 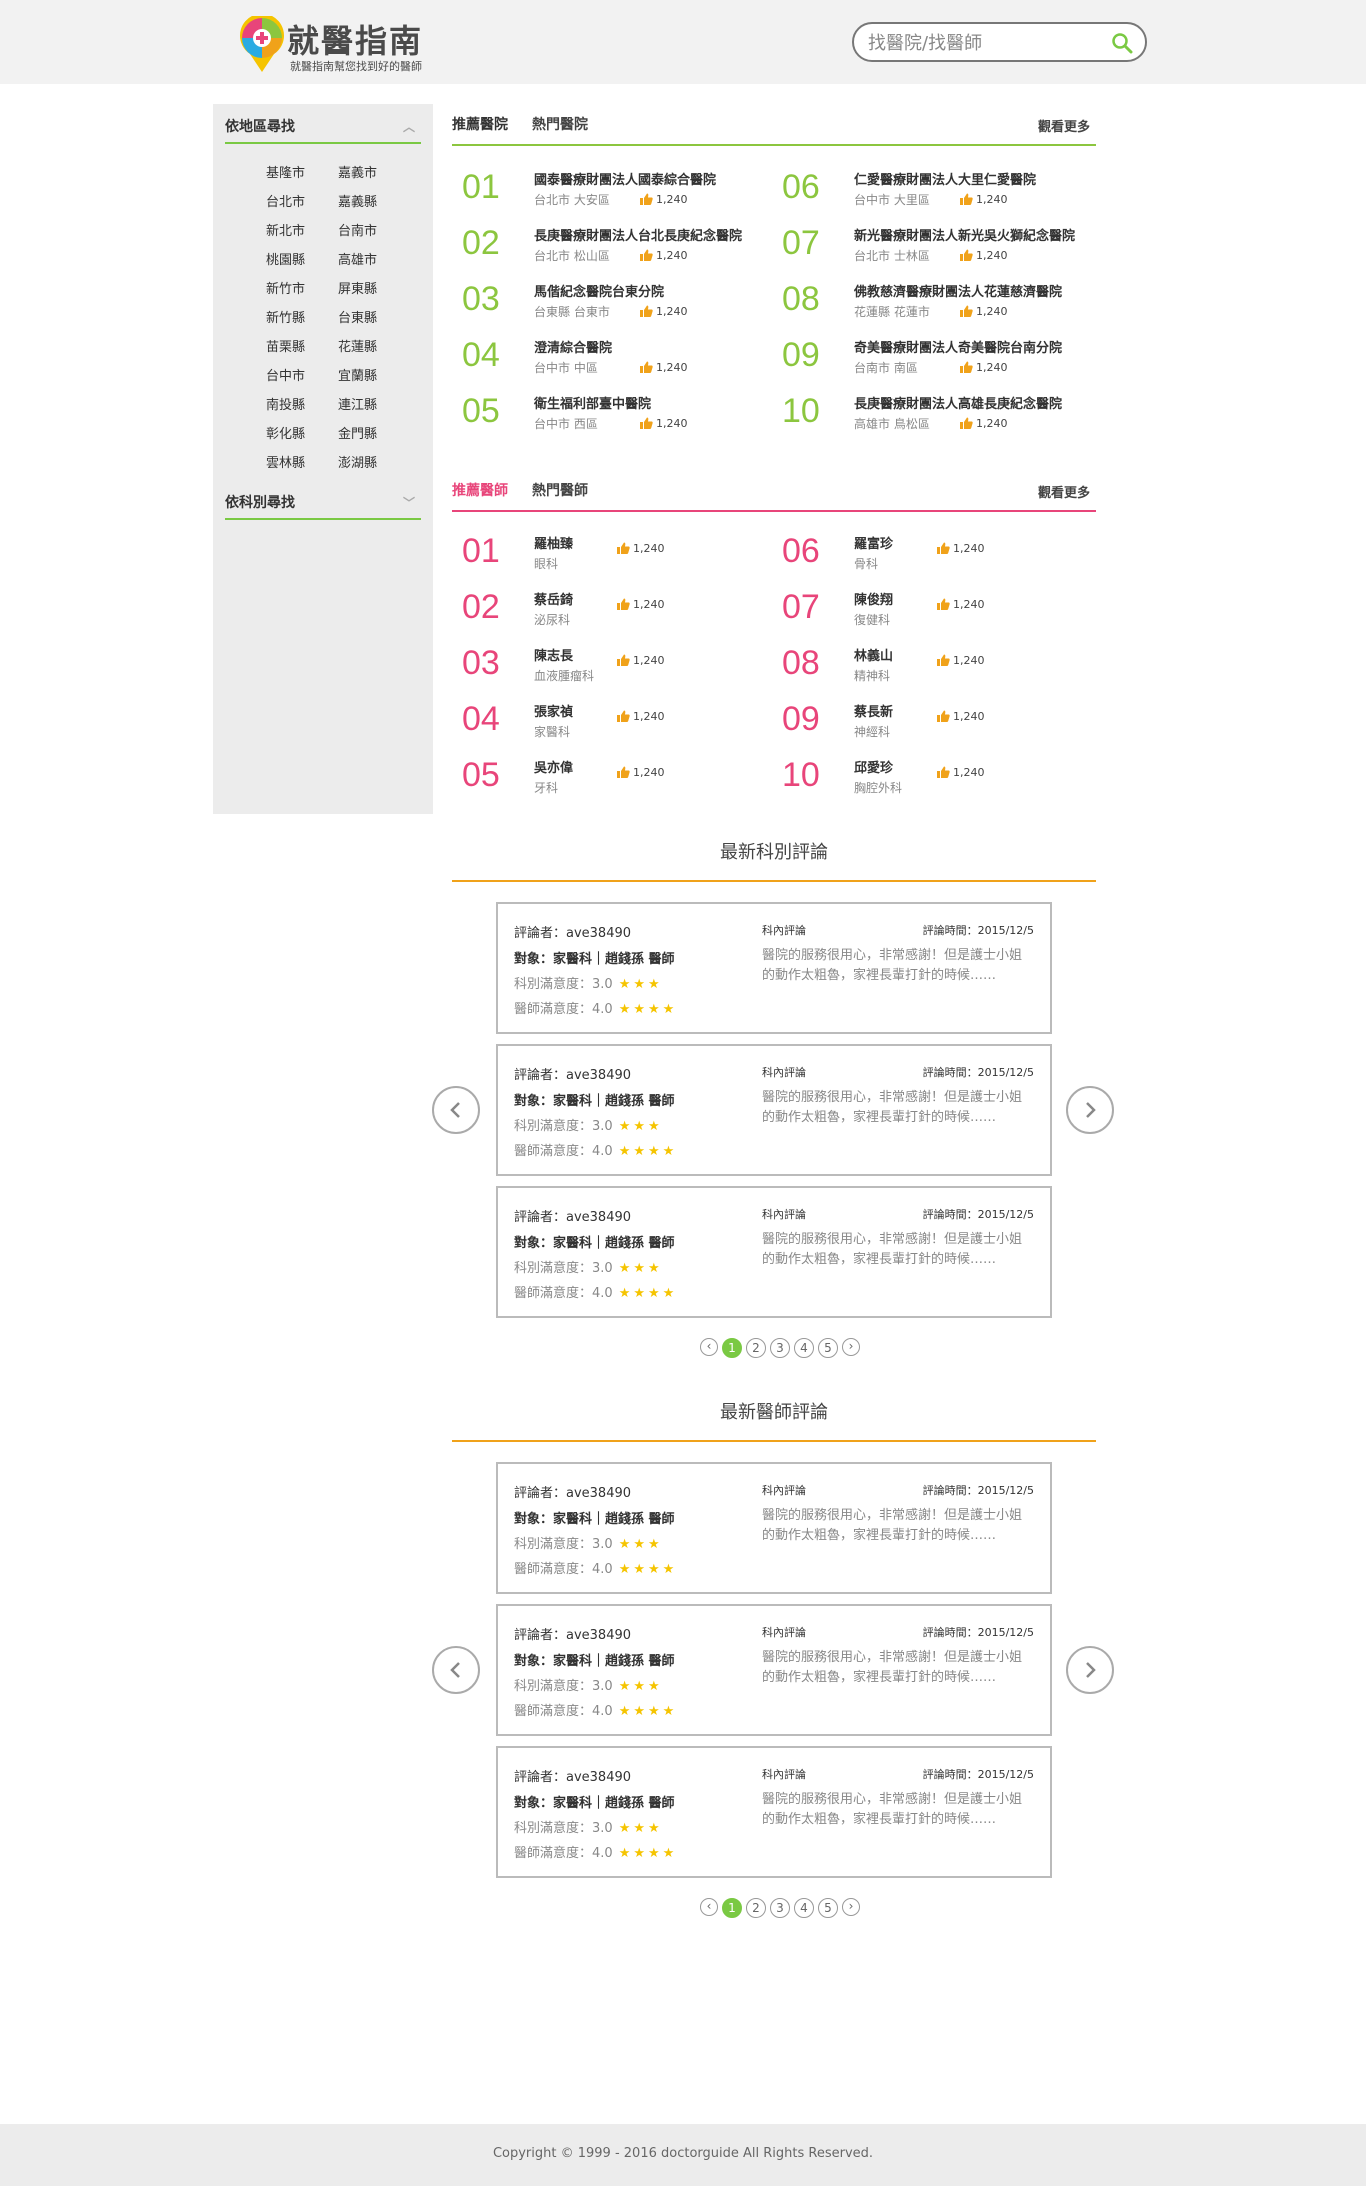 I want to click on doctor-name: 羅柚臻, so click(x=553, y=542).